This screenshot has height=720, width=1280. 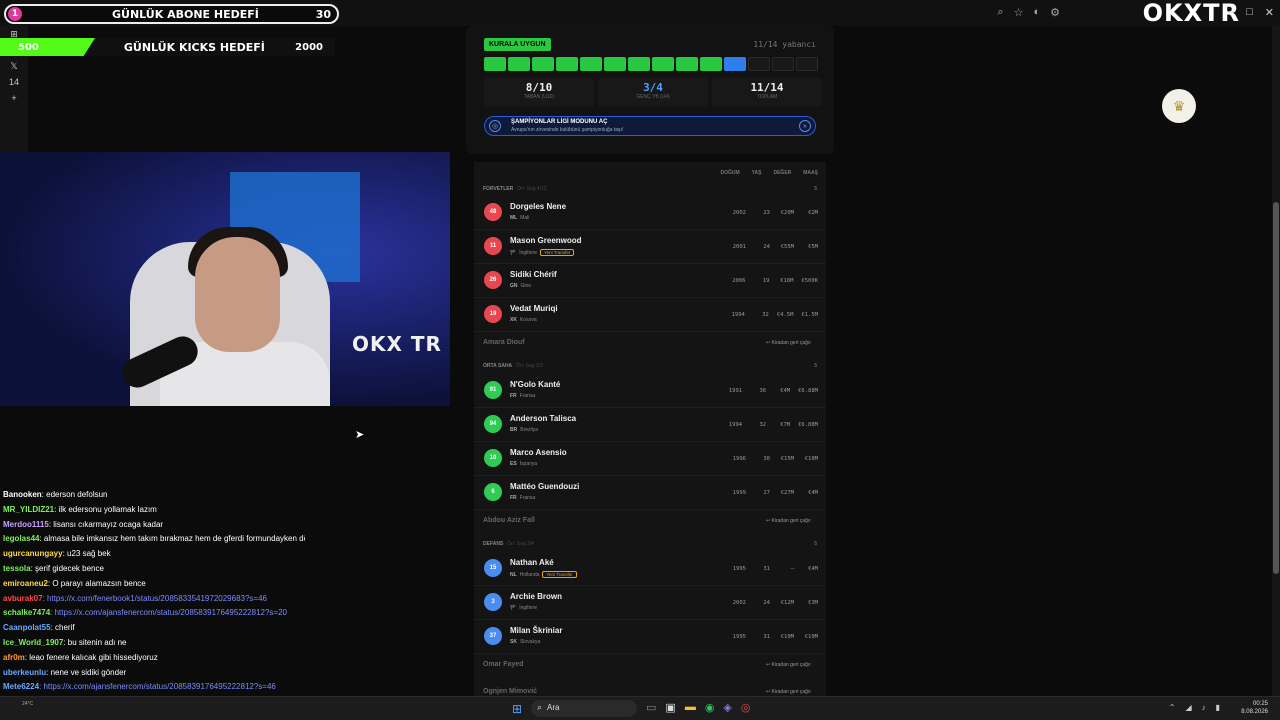 I want to click on table-row: 48 Dorgeles Nene ML Mali 2002 23 €20M €2M, so click(x=650, y=213).